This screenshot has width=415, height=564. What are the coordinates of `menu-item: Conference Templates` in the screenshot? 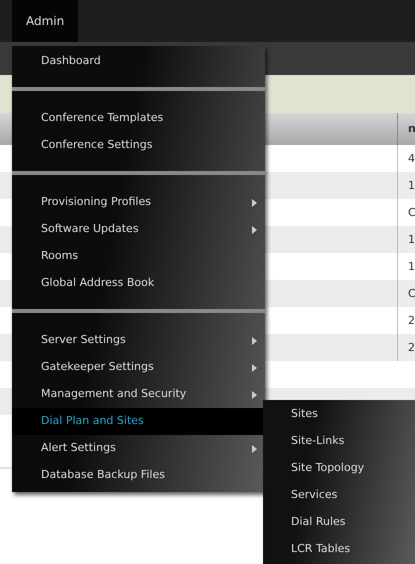 It's located at (138, 118).